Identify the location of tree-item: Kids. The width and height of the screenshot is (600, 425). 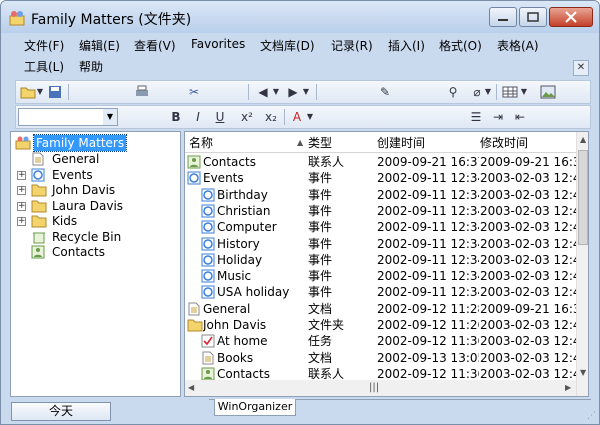
(103, 221).